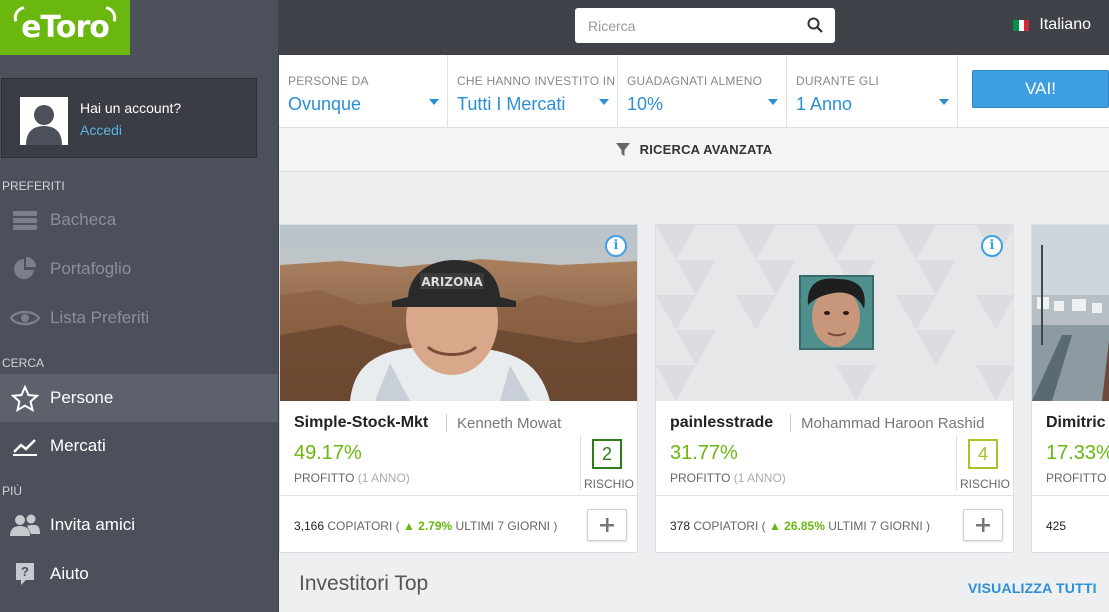 Image resolution: width=1109 pixels, height=612 pixels. What do you see at coordinates (834, 313) in the screenshot?
I see `investor-cover-pattern` at bounding box center [834, 313].